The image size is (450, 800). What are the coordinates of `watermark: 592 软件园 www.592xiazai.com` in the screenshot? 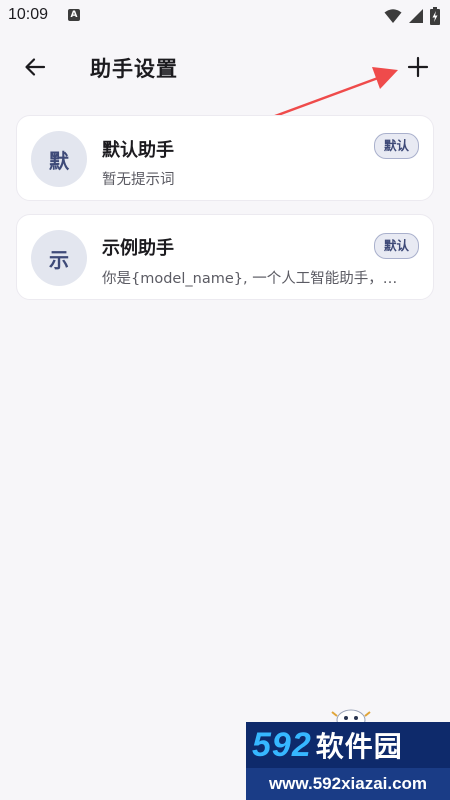 It's located at (348, 761).